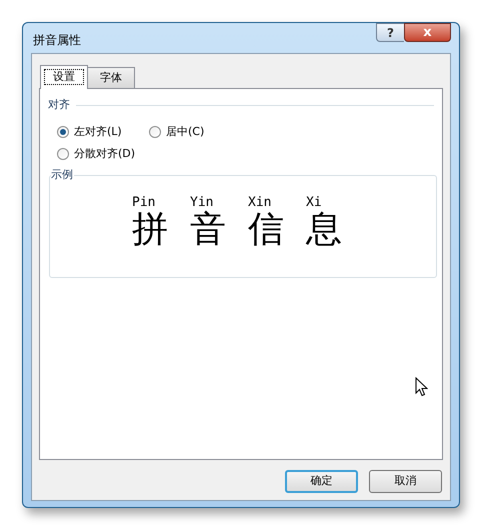  I want to click on radio-label: 左对齐(L), so click(98, 132).